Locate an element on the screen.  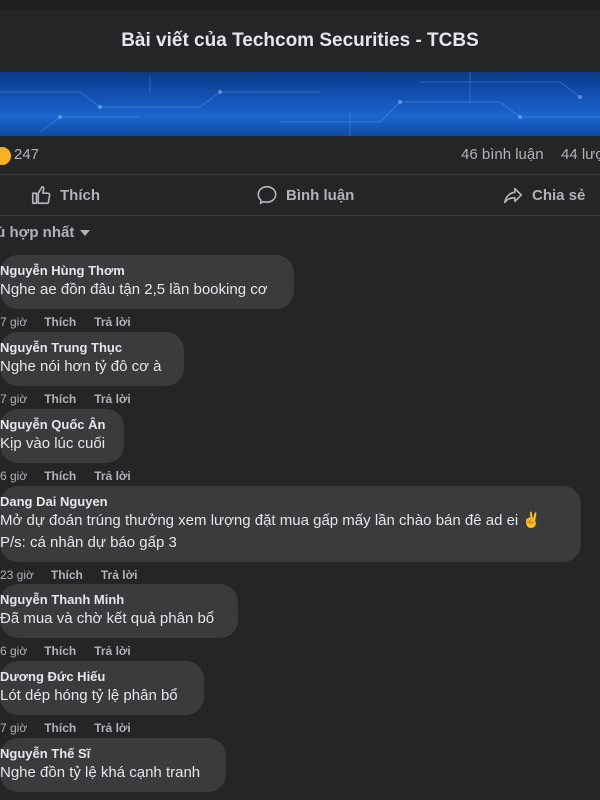
comment-label: Bình luận is located at coordinates (320, 195).